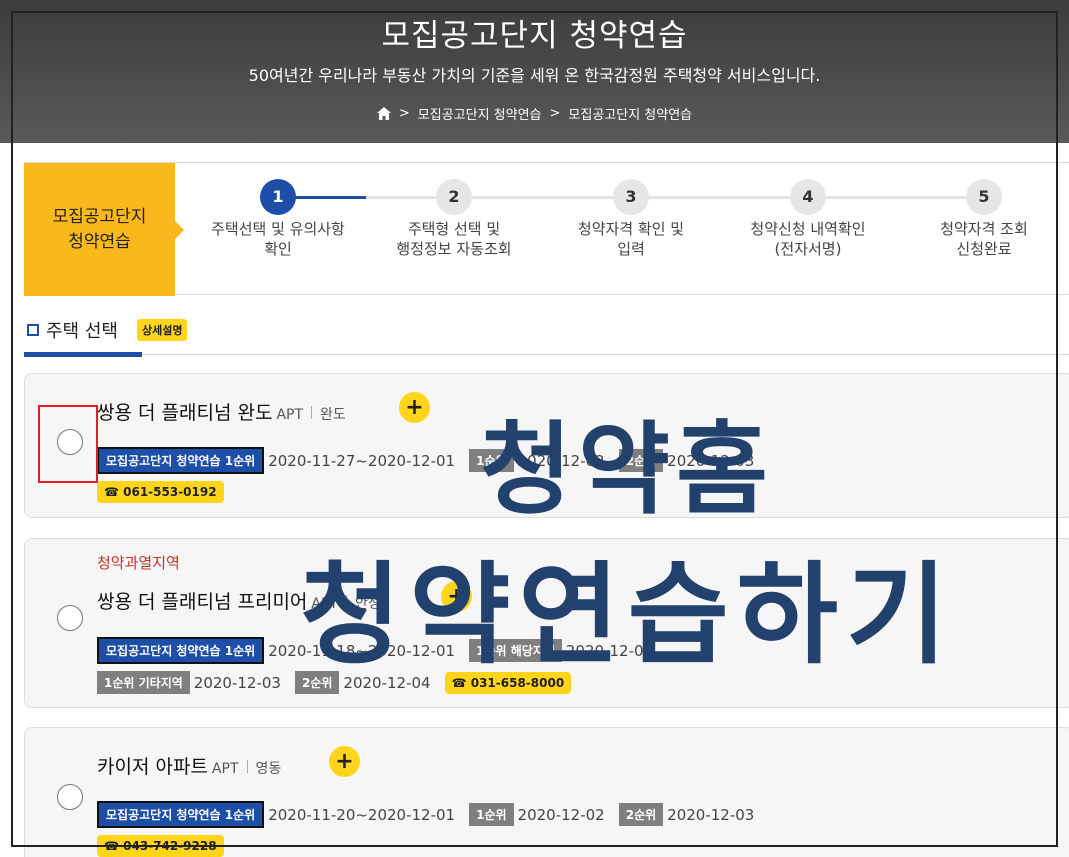  I want to click on contact-row: ☎ 043-742-9228, so click(160, 846).